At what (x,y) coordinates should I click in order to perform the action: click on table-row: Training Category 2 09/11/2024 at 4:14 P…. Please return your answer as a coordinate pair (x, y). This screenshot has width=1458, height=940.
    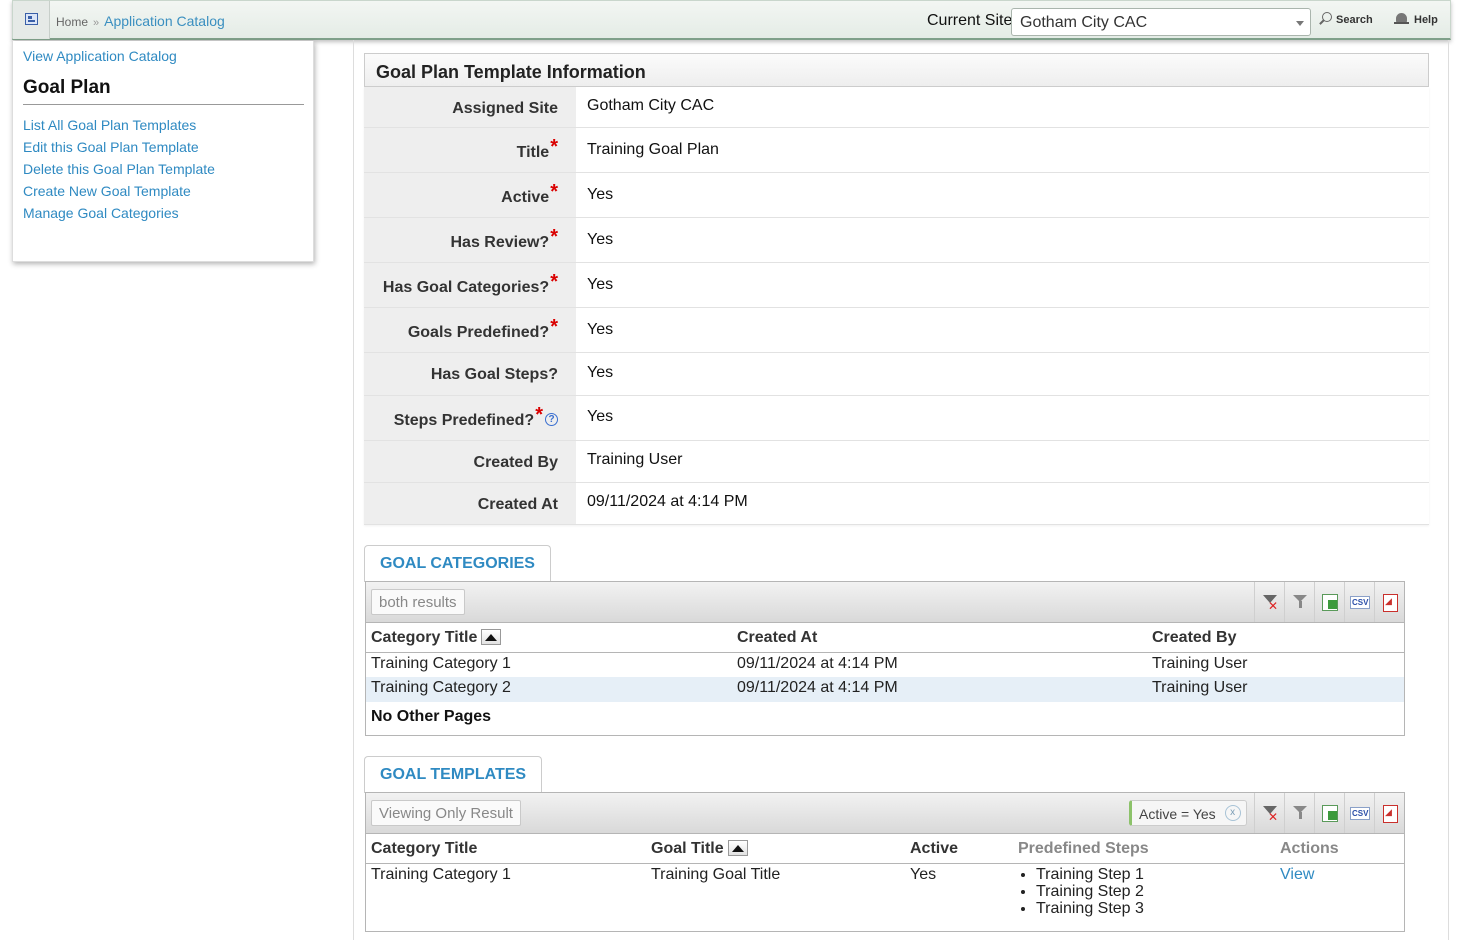
    Looking at the image, I should click on (885, 689).